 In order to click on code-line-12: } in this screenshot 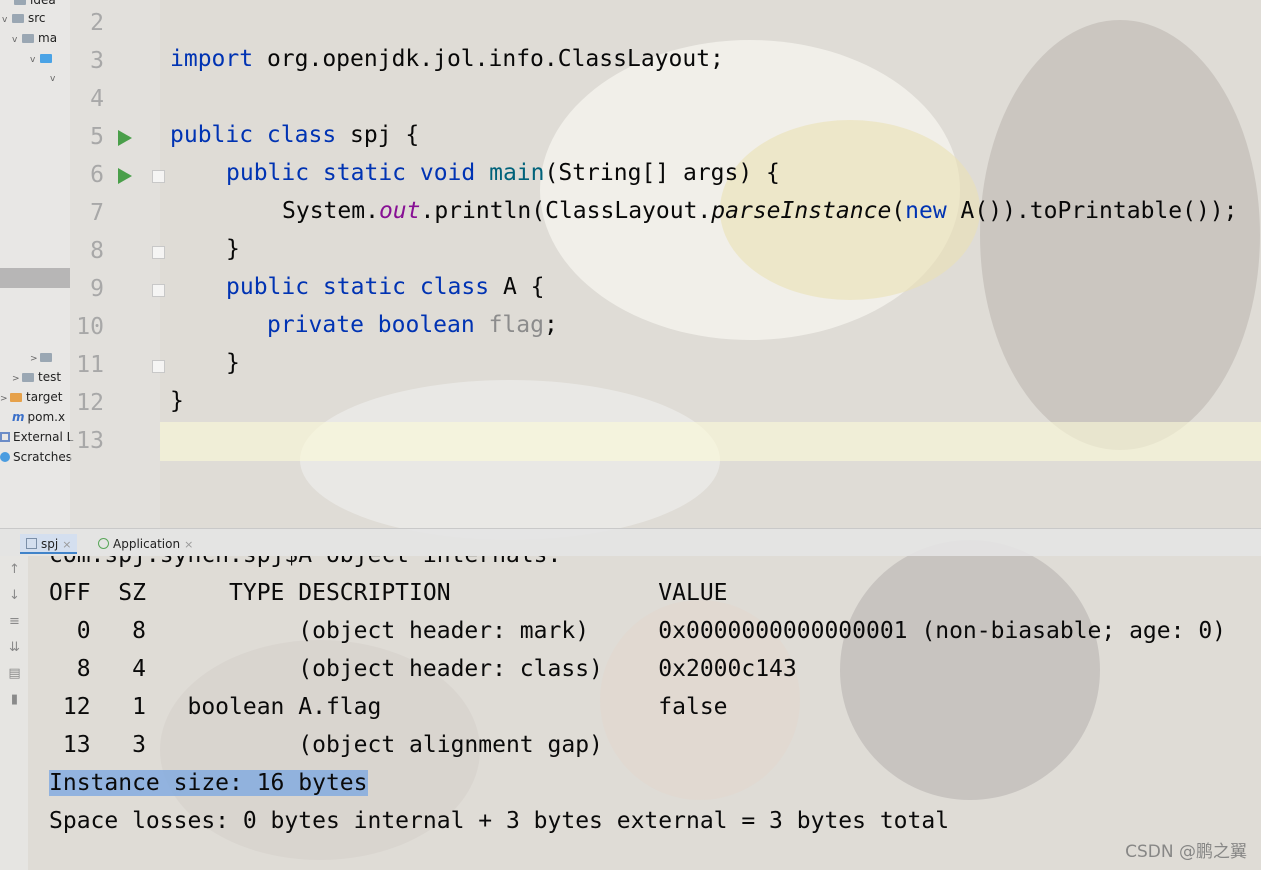, I will do `click(177, 401)`.